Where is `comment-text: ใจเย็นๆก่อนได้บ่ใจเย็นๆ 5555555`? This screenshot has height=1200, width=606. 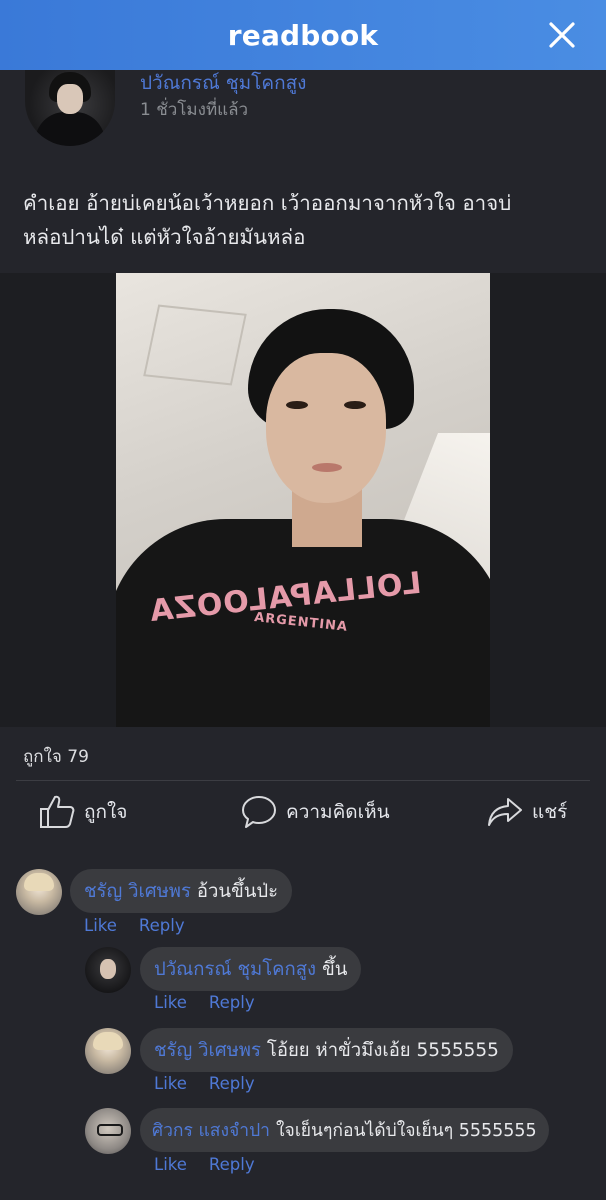 comment-text: ใจเย็นๆก่อนได้บ่ใจเย็นๆ 5555555 is located at coordinates (406, 1131).